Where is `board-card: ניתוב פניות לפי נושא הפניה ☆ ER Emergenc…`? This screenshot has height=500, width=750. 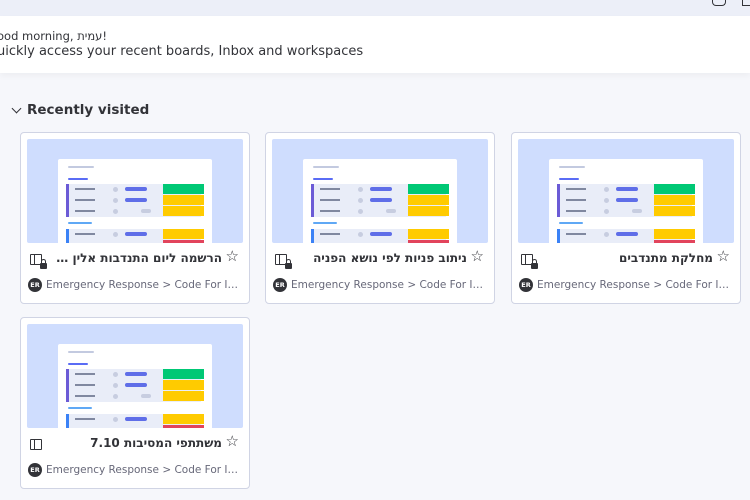
board-card: ניתוב פניות לפי נושא הפניה ☆ ER Emergenc… is located at coordinates (380, 218).